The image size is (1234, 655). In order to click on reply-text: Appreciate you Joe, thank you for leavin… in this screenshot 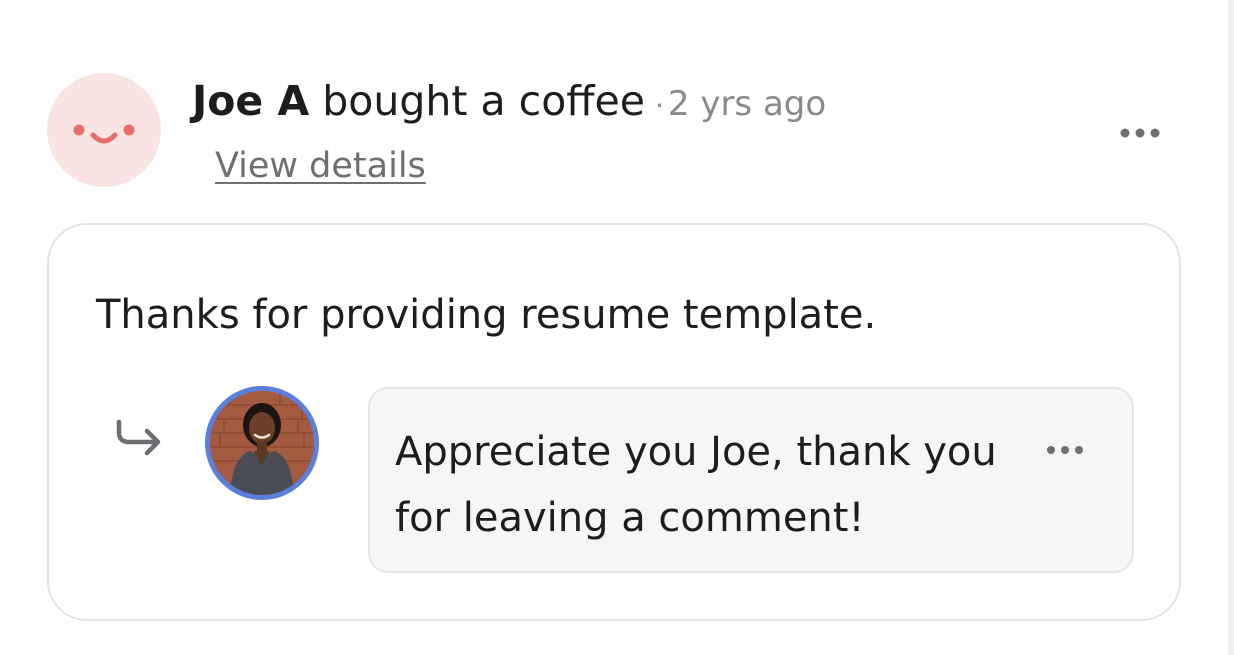, I will do `click(696, 485)`.